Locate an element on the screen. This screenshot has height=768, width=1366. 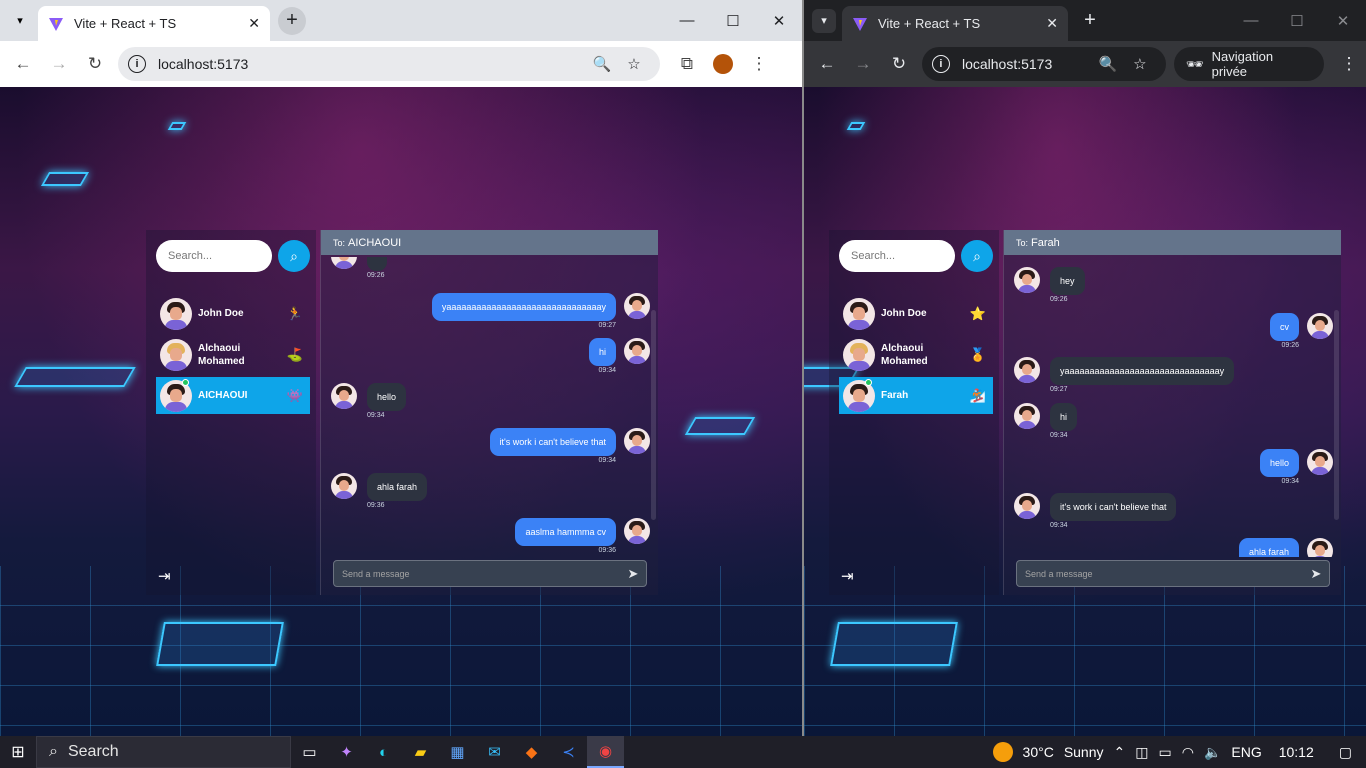
decor-tile is located at coordinates (894, 644).